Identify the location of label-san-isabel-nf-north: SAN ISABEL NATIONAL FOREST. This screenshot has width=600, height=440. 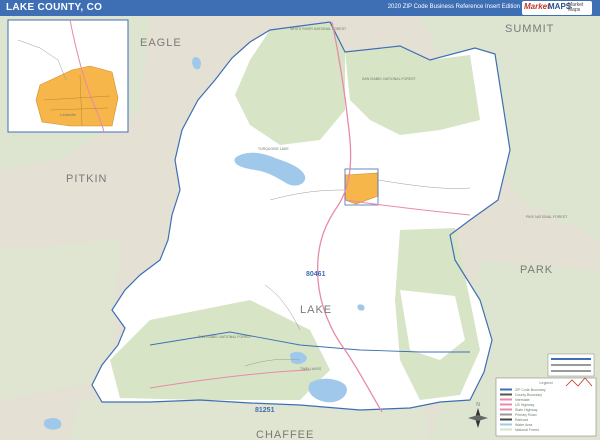
(389, 79).